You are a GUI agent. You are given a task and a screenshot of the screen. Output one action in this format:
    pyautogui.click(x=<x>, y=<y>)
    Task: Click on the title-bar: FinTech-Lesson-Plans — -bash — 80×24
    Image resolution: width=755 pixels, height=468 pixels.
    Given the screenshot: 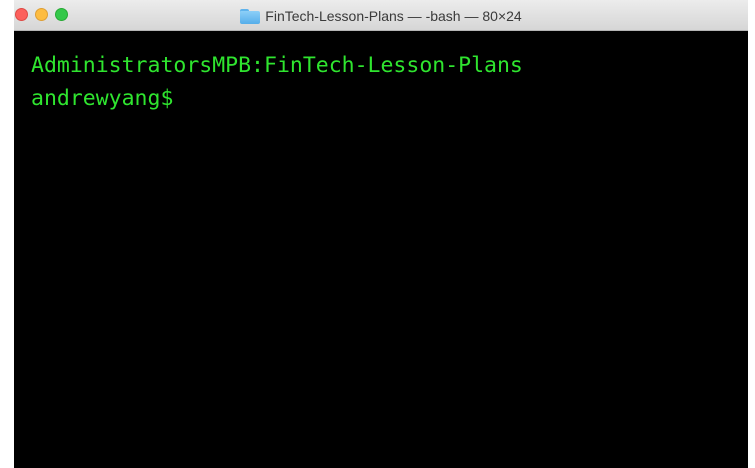 What is the action you would take?
    pyautogui.click(x=381, y=15)
    